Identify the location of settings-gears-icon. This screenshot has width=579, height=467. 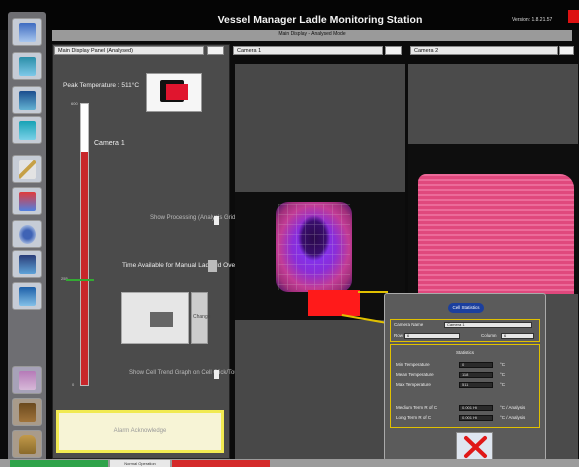
(27, 234).